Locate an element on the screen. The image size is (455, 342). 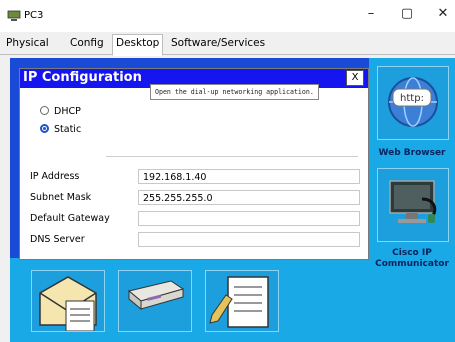
tab-physical: Physical is located at coordinates (27, 44).